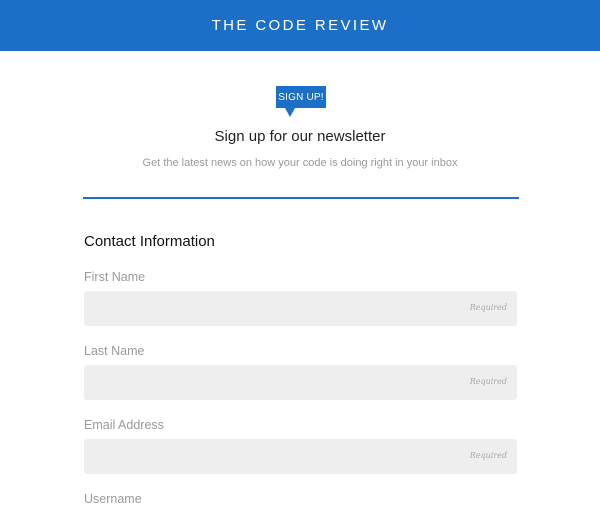 This screenshot has width=600, height=506. I want to click on email-input-wrapper: Required, so click(300, 456).